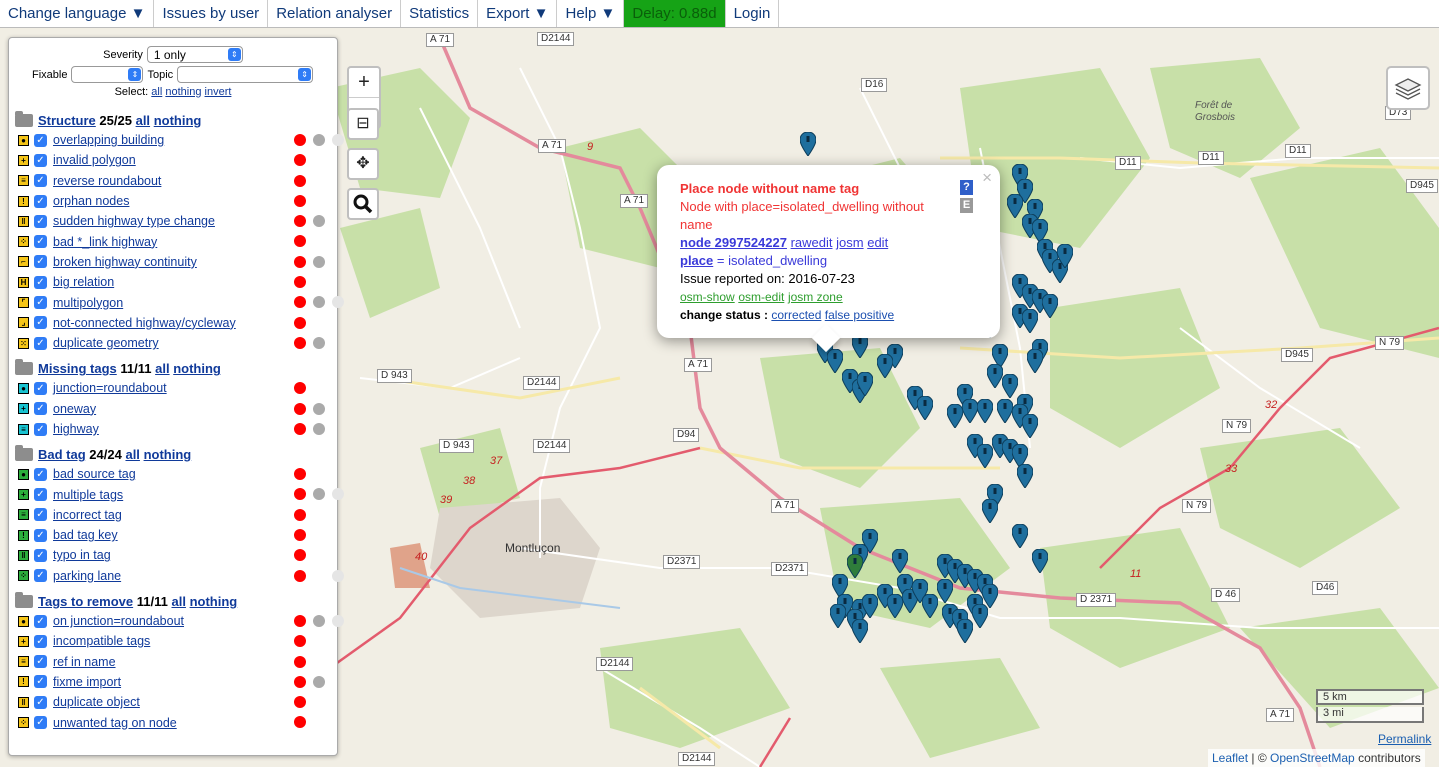 The height and width of the screenshot is (767, 1439). What do you see at coordinates (84, 662) in the screenshot?
I see `issue-type-link: ref in name` at bounding box center [84, 662].